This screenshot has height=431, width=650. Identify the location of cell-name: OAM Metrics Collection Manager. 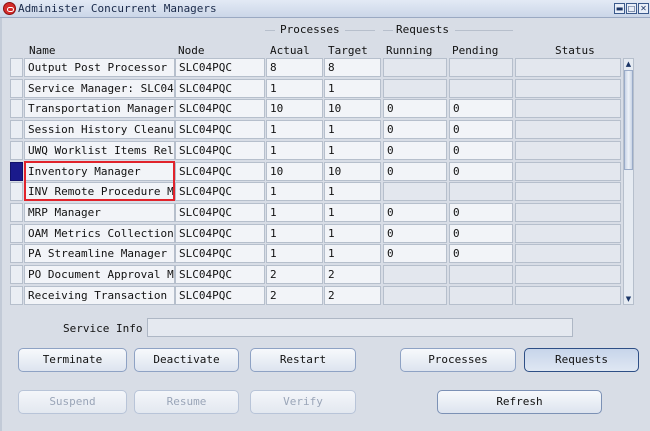
(99, 233).